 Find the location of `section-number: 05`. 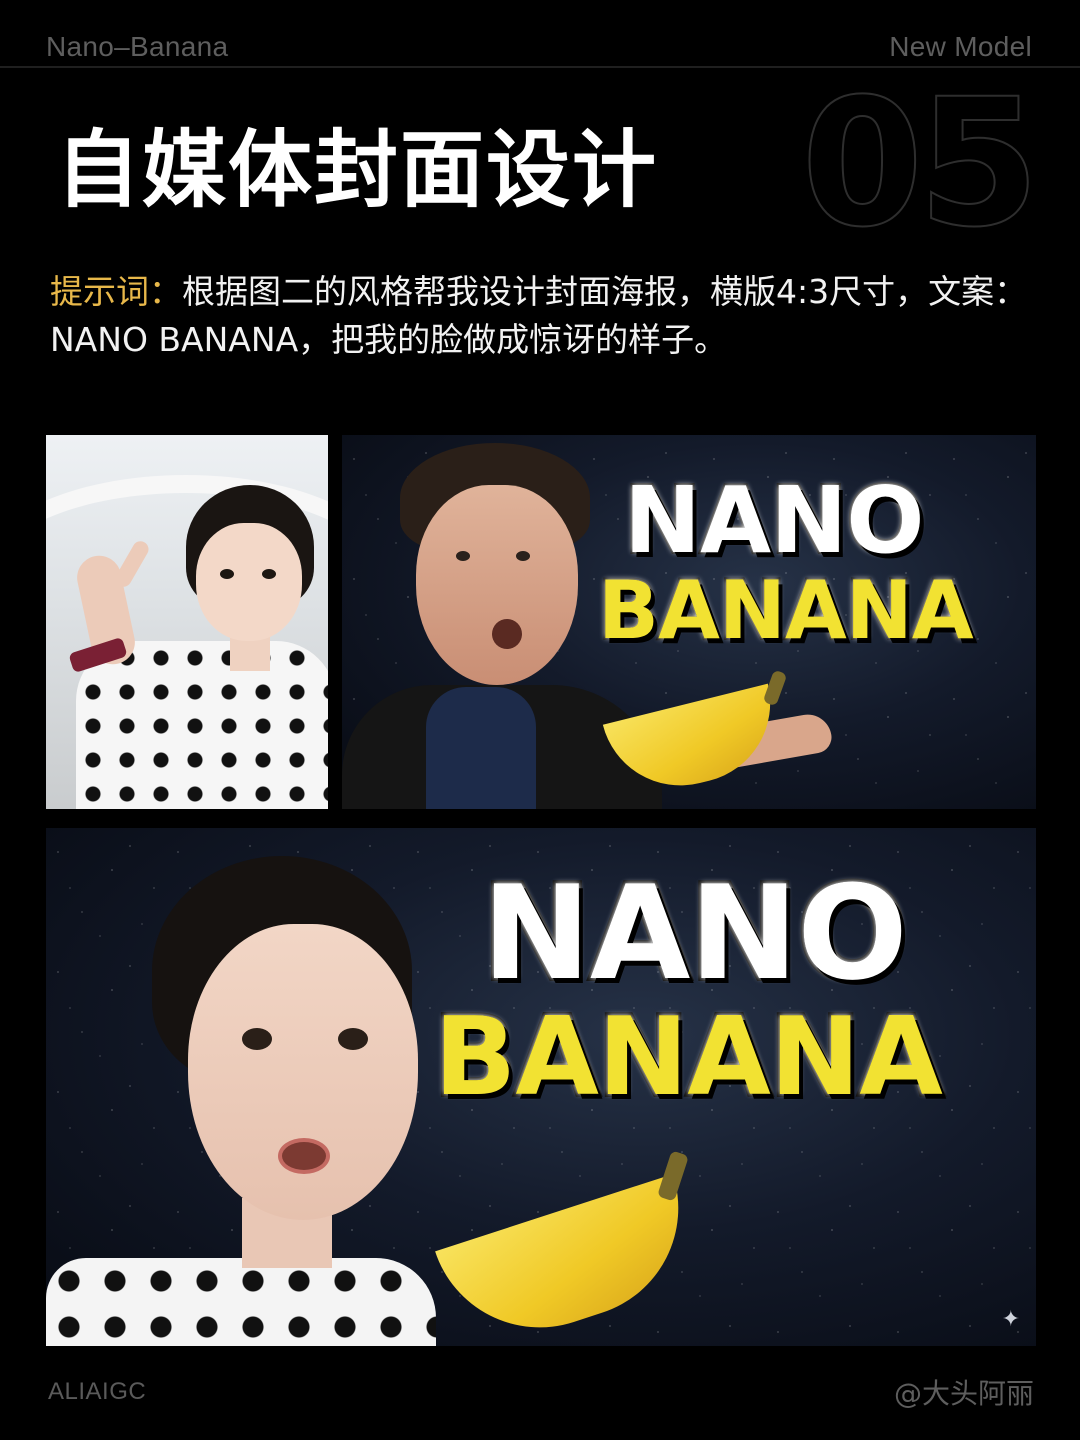

section-number: 05 is located at coordinates (920, 163).